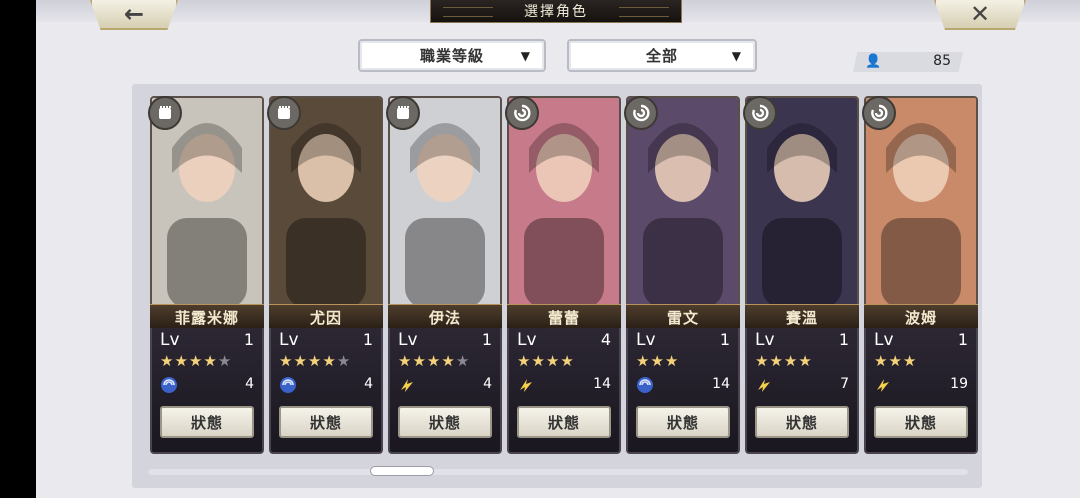  Describe the element at coordinates (802, 275) in the screenshot. I see `character-card: 賽溫 Lv 1 ★★★★ 7 狀態` at that location.